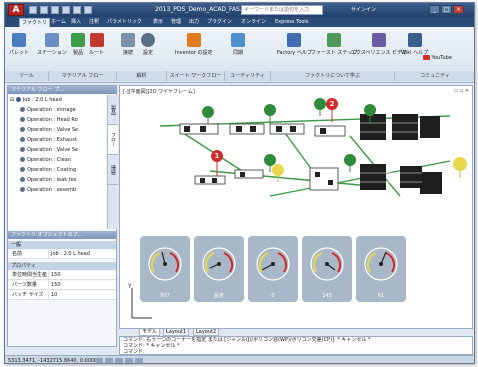  I want to click on property-value: Job : 2.0 L head, so click(80, 254).